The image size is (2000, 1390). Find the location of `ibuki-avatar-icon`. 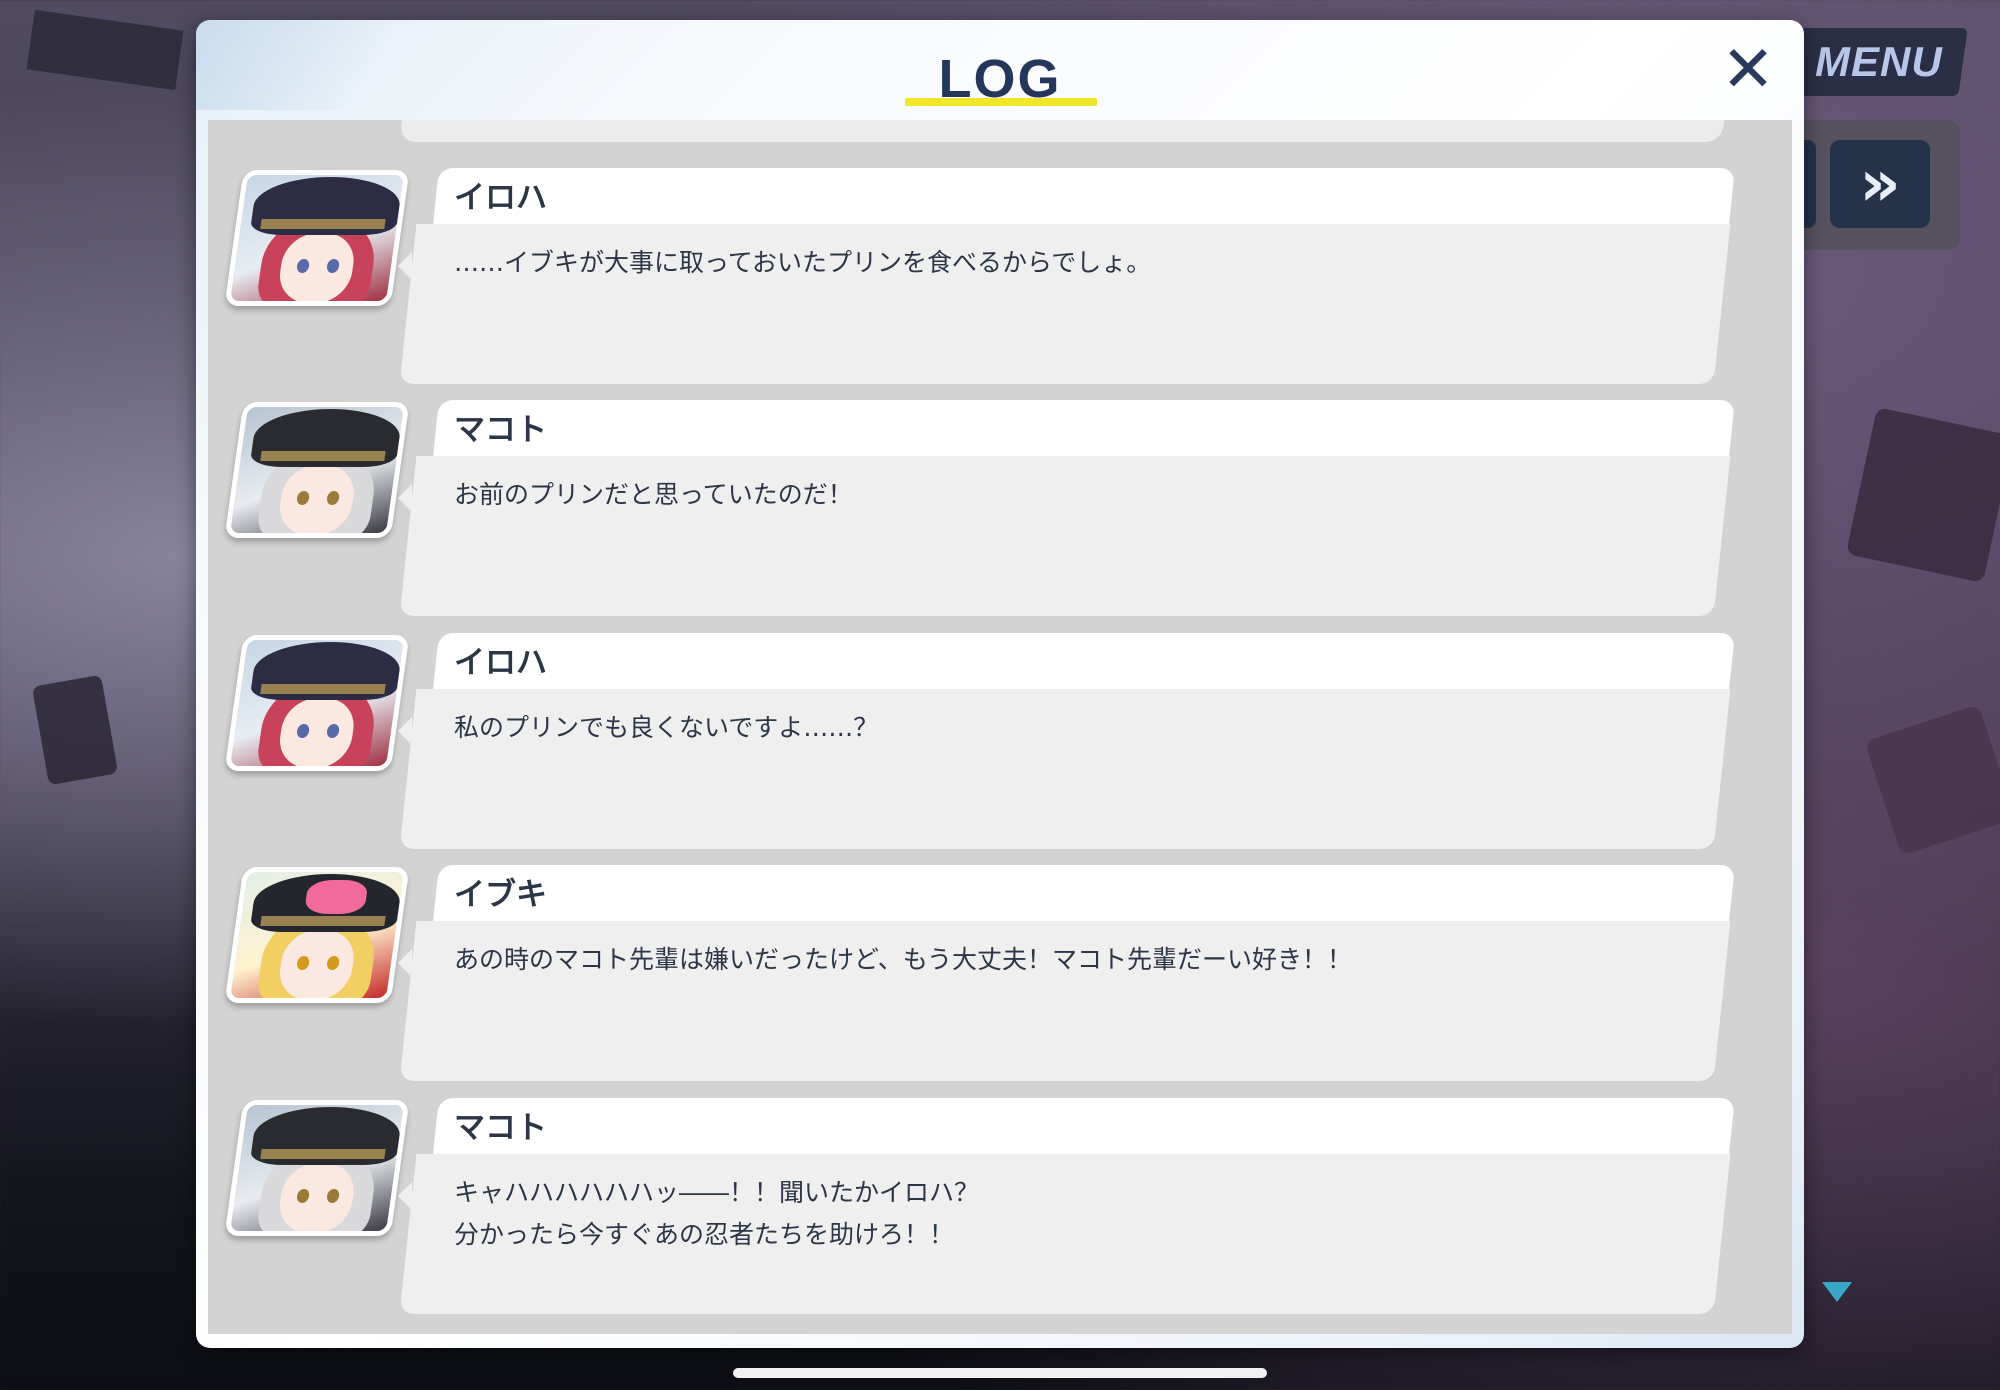

ibuki-avatar-icon is located at coordinates (317, 935).